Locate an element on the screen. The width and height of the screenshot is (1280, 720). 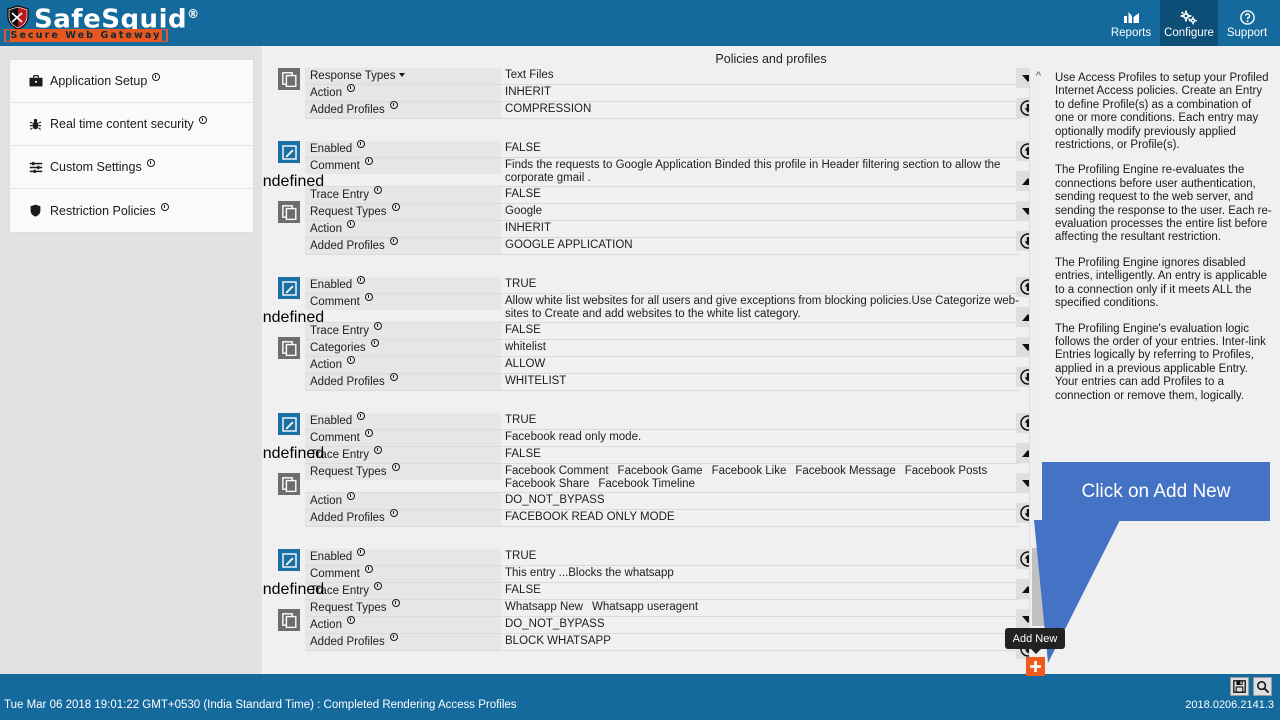
chart-icon is located at coordinates (1131, 17).